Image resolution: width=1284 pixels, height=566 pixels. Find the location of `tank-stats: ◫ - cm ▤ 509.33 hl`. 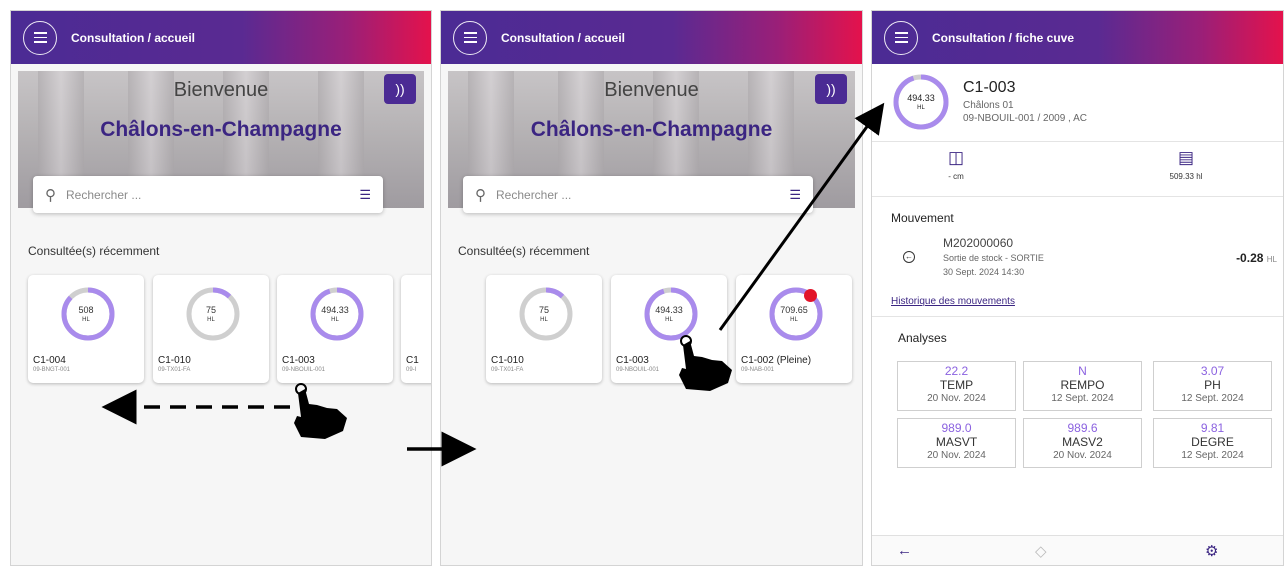

tank-stats: ◫ - cm ▤ 509.33 hl is located at coordinates (1077, 169).